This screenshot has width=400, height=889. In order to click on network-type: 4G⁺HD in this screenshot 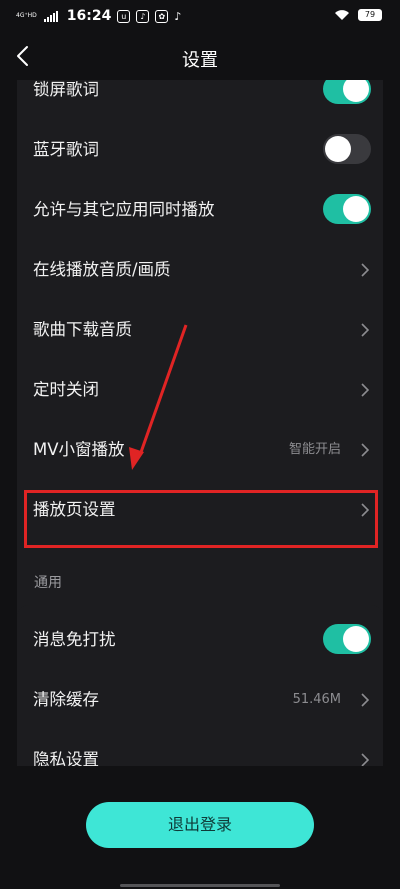, I will do `click(26, 15)`.